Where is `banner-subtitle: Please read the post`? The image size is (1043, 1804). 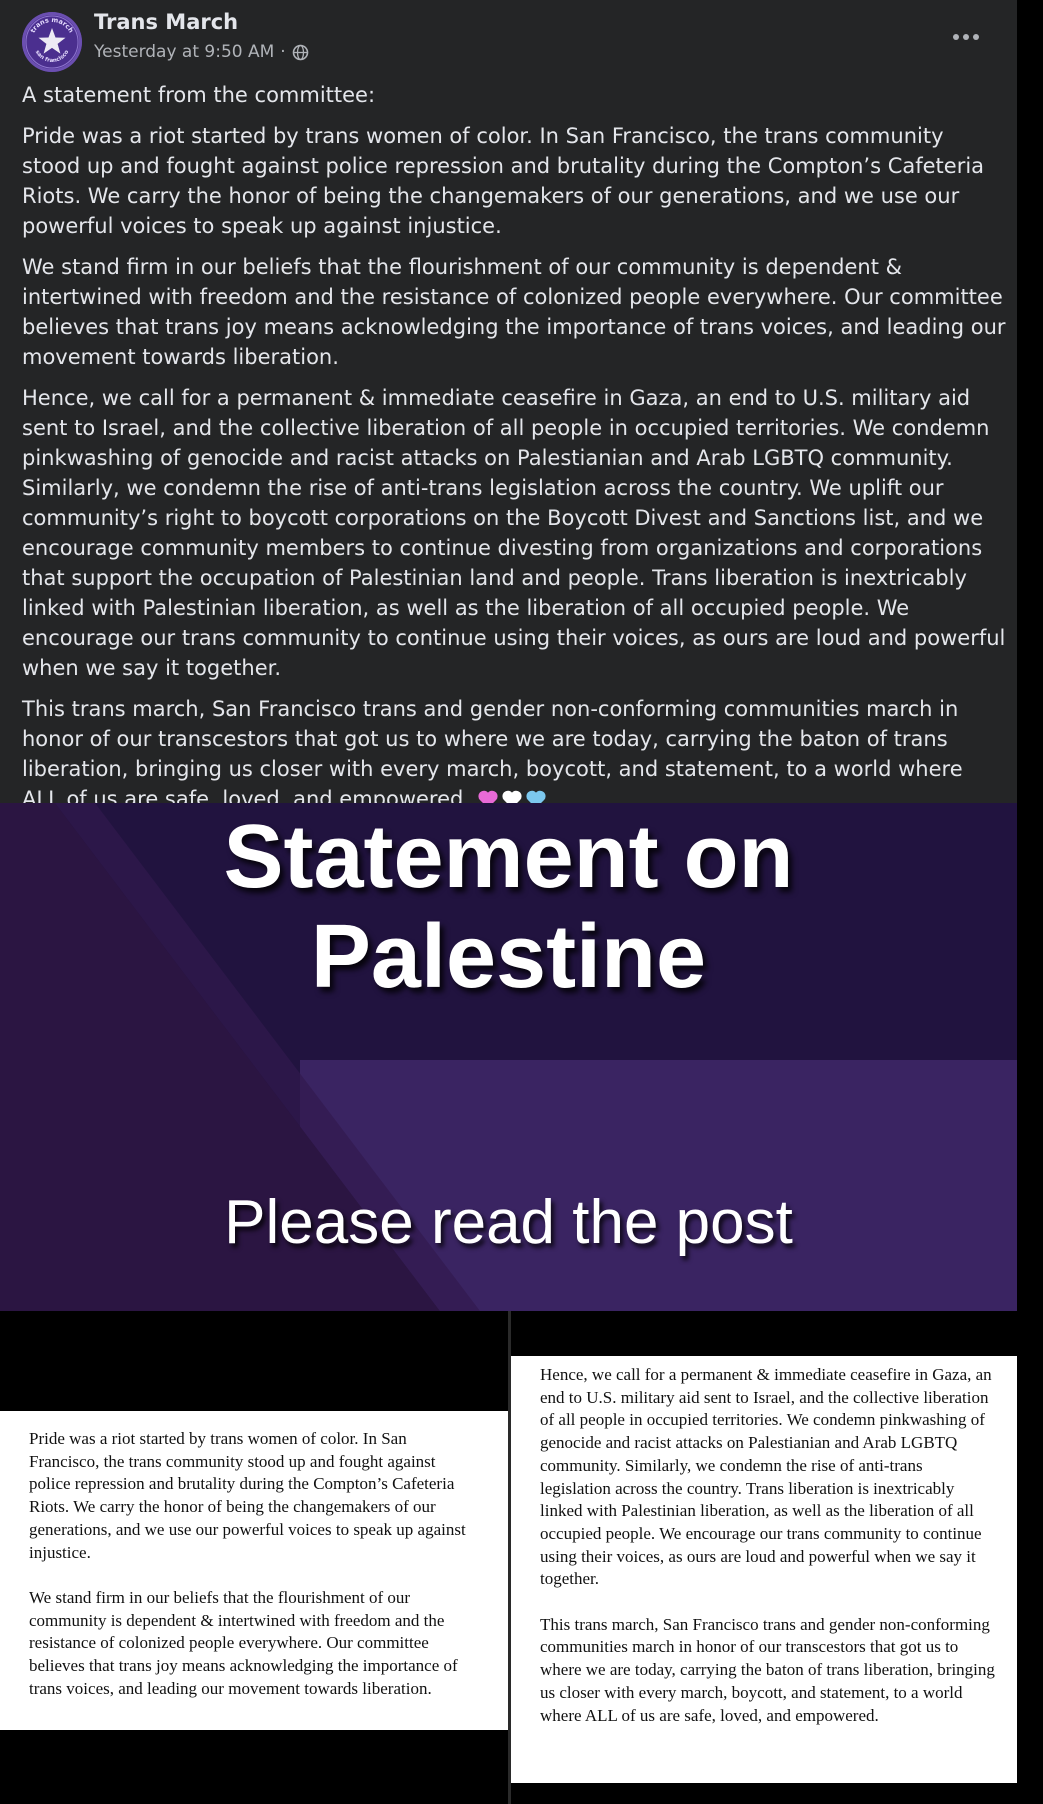
banner-subtitle: Please read the post is located at coordinates (508, 1222).